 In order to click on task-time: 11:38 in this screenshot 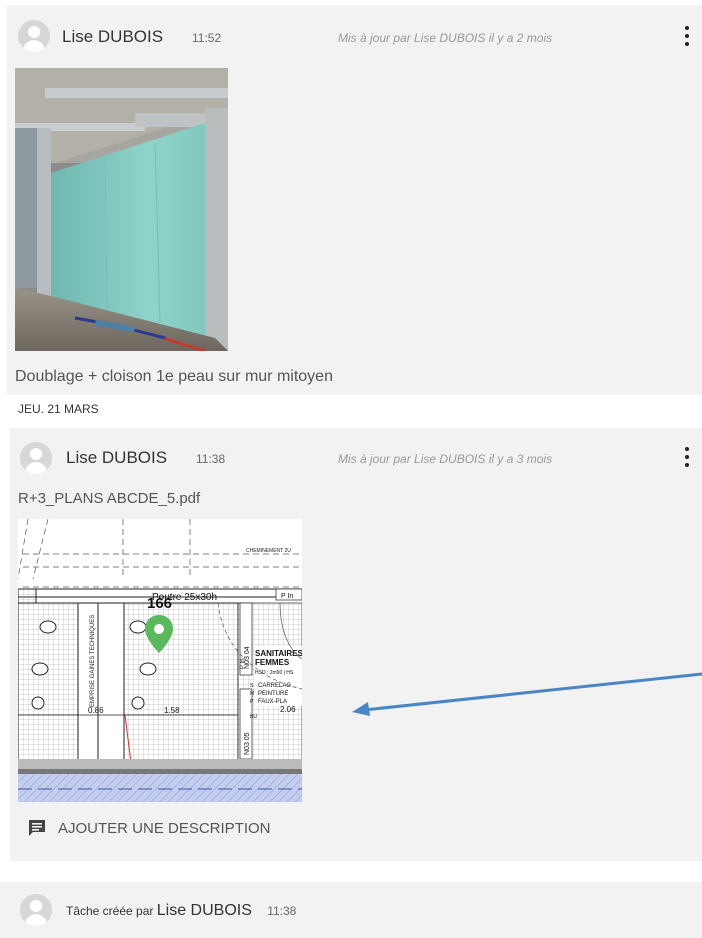, I will do `click(282, 911)`.